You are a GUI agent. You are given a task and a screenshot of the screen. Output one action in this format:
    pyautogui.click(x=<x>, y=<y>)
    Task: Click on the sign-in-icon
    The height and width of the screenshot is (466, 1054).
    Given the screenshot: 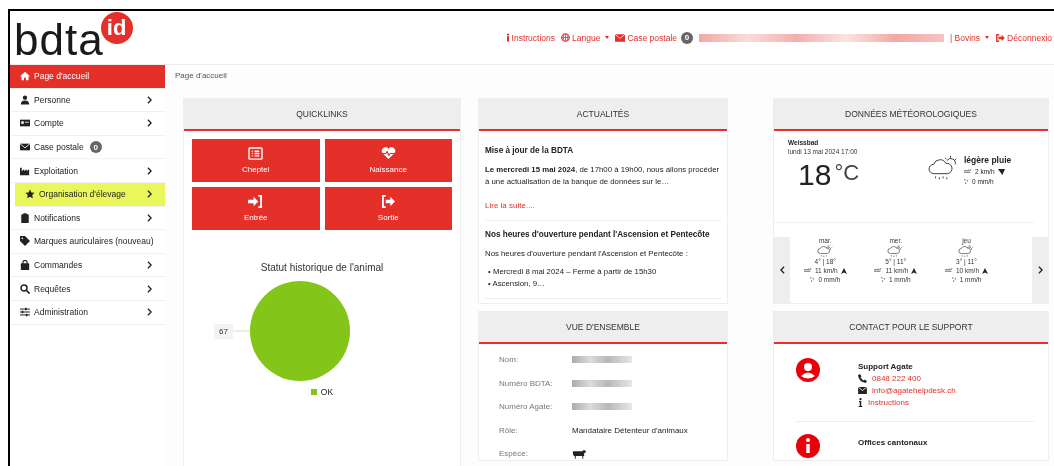 What is the action you would take?
    pyautogui.click(x=256, y=201)
    